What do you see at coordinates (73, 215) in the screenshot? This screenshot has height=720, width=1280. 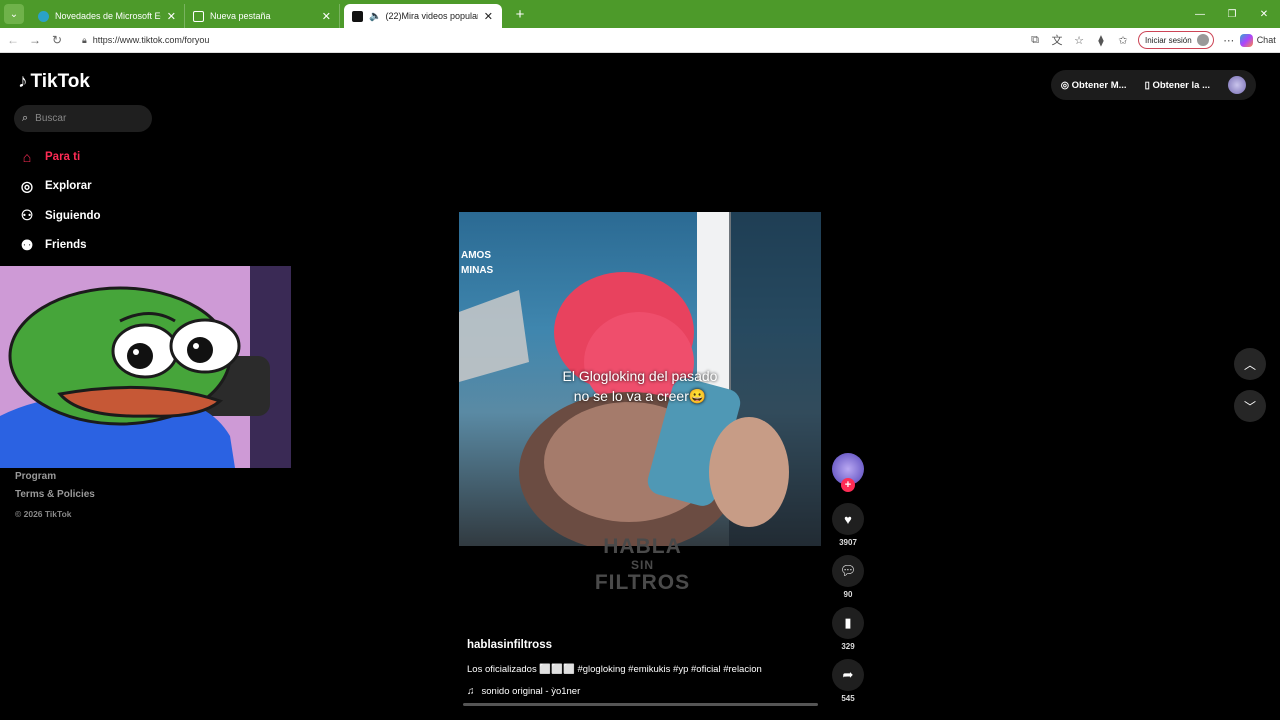 I see `sidebar-item-label: Siguiendo` at bounding box center [73, 215].